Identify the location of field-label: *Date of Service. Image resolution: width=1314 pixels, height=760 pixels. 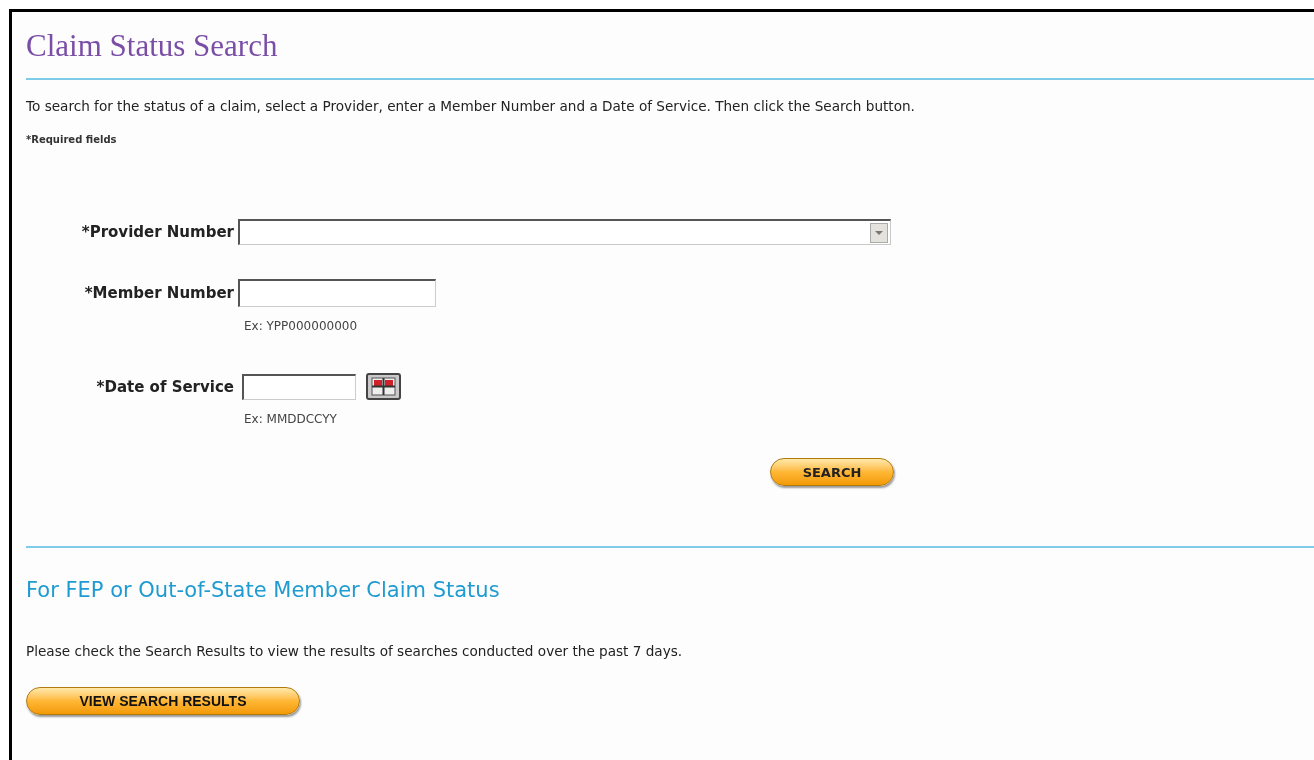
(165, 387).